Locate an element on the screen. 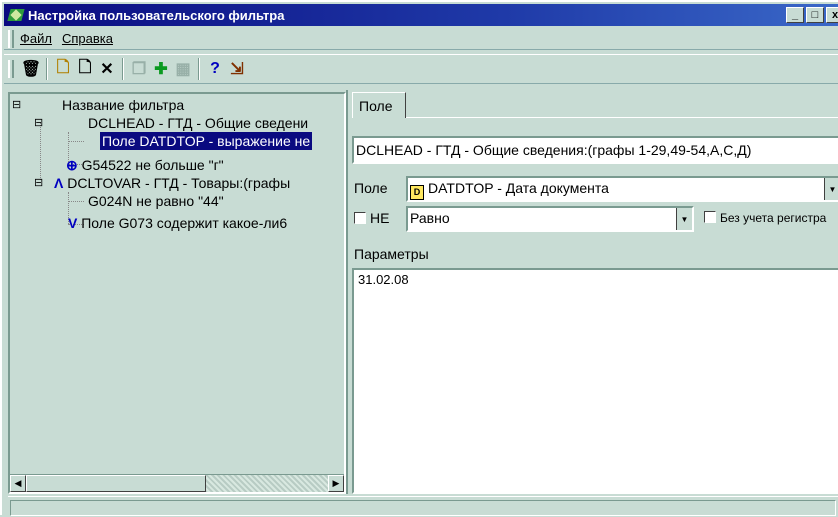 The height and width of the screenshot is (517, 838). delete-x-icon: ✕ is located at coordinates (107, 69).